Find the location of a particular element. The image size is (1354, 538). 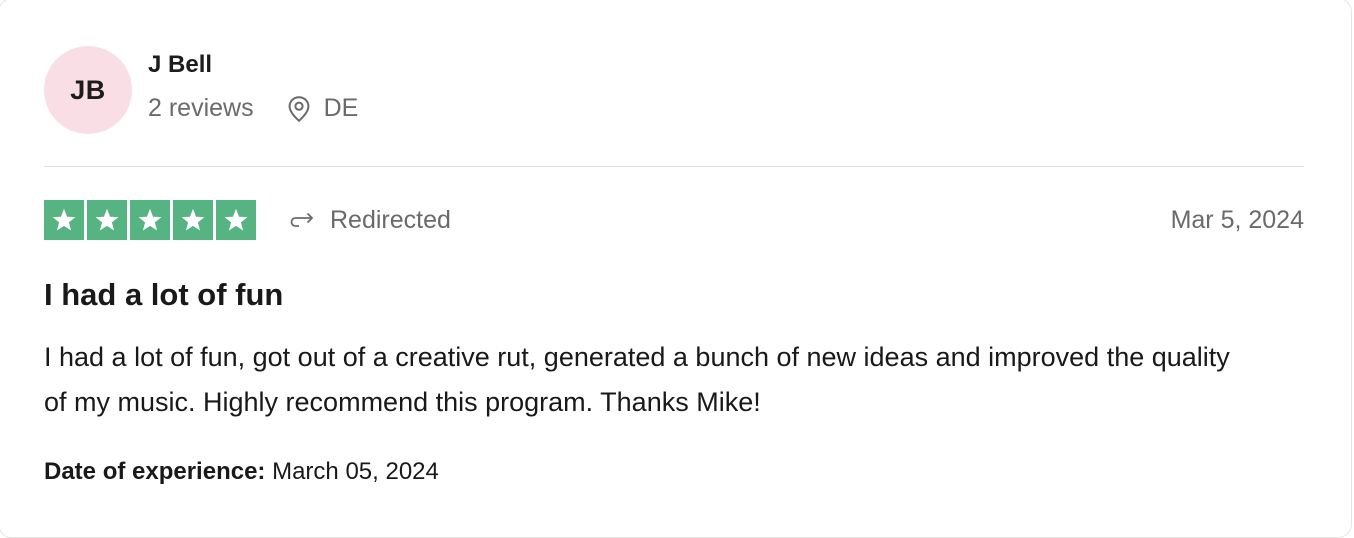

divider is located at coordinates (674, 166).